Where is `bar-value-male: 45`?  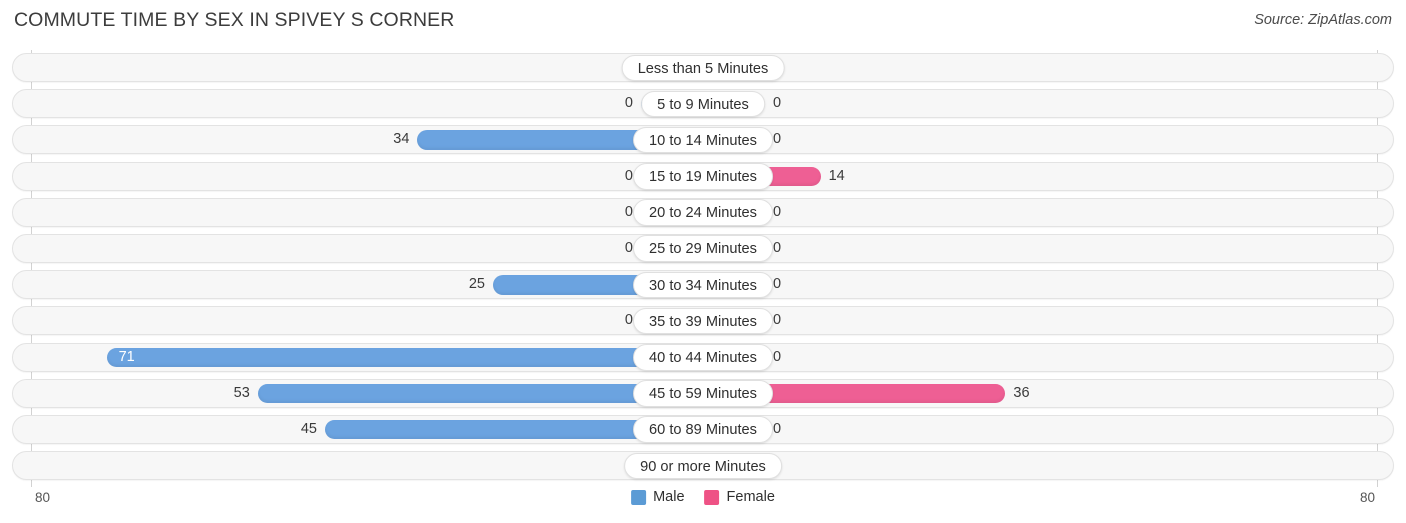
bar-value-male: 45 is located at coordinates (308, 428).